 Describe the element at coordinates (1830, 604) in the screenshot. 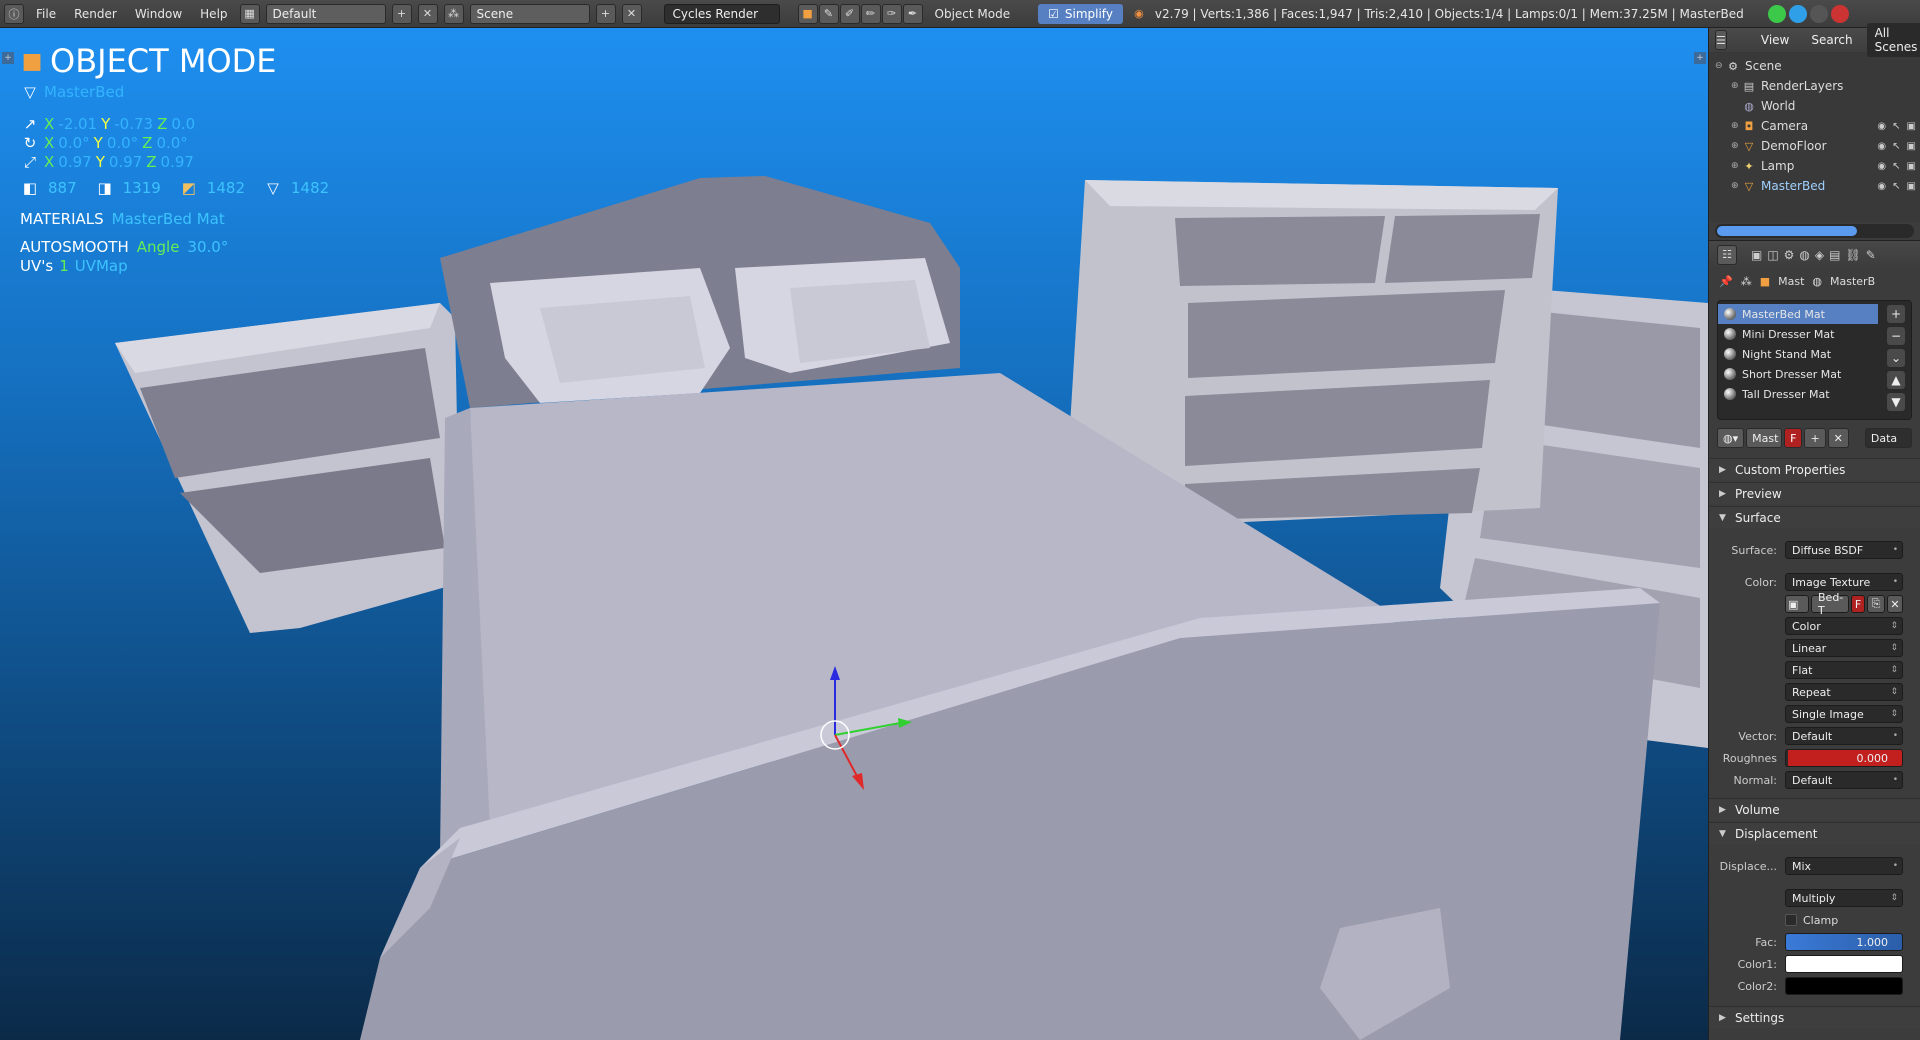

I see `image-name-field: Bed-T` at that location.